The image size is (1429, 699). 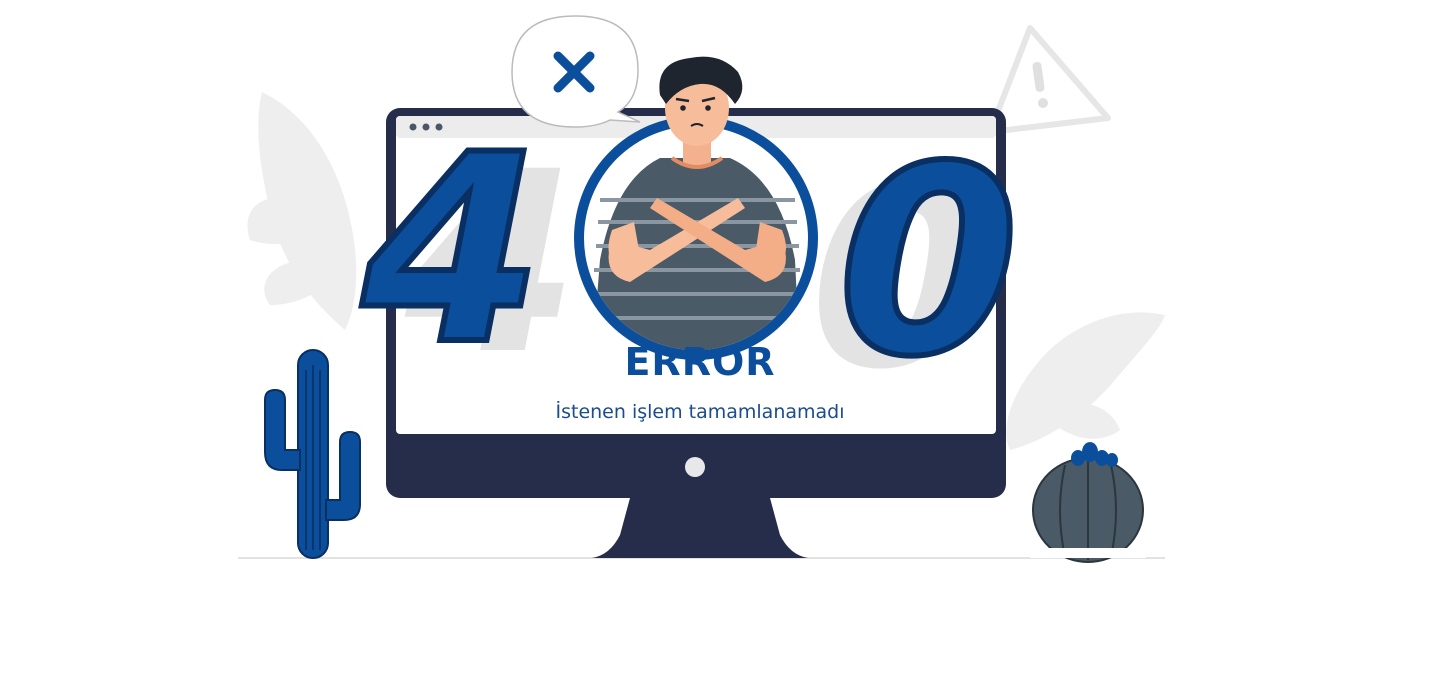 What do you see at coordinates (700, 528) in the screenshot?
I see `monitor-stand` at bounding box center [700, 528].